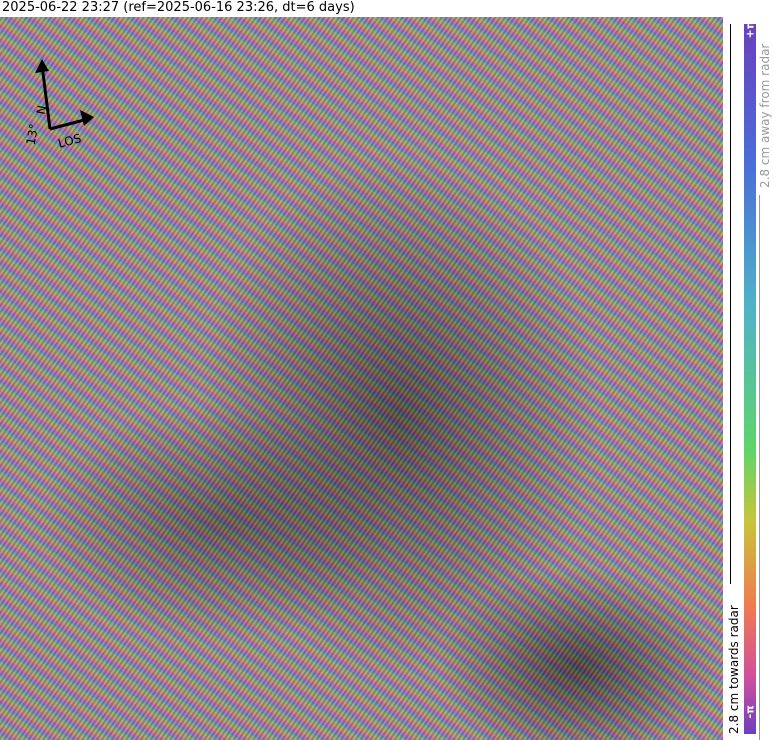 The width and height of the screenshot is (773, 740). What do you see at coordinates (32, 134) in the screenshot?
I see `heading-angle-label: 13°` at bounding box center [32, 134].